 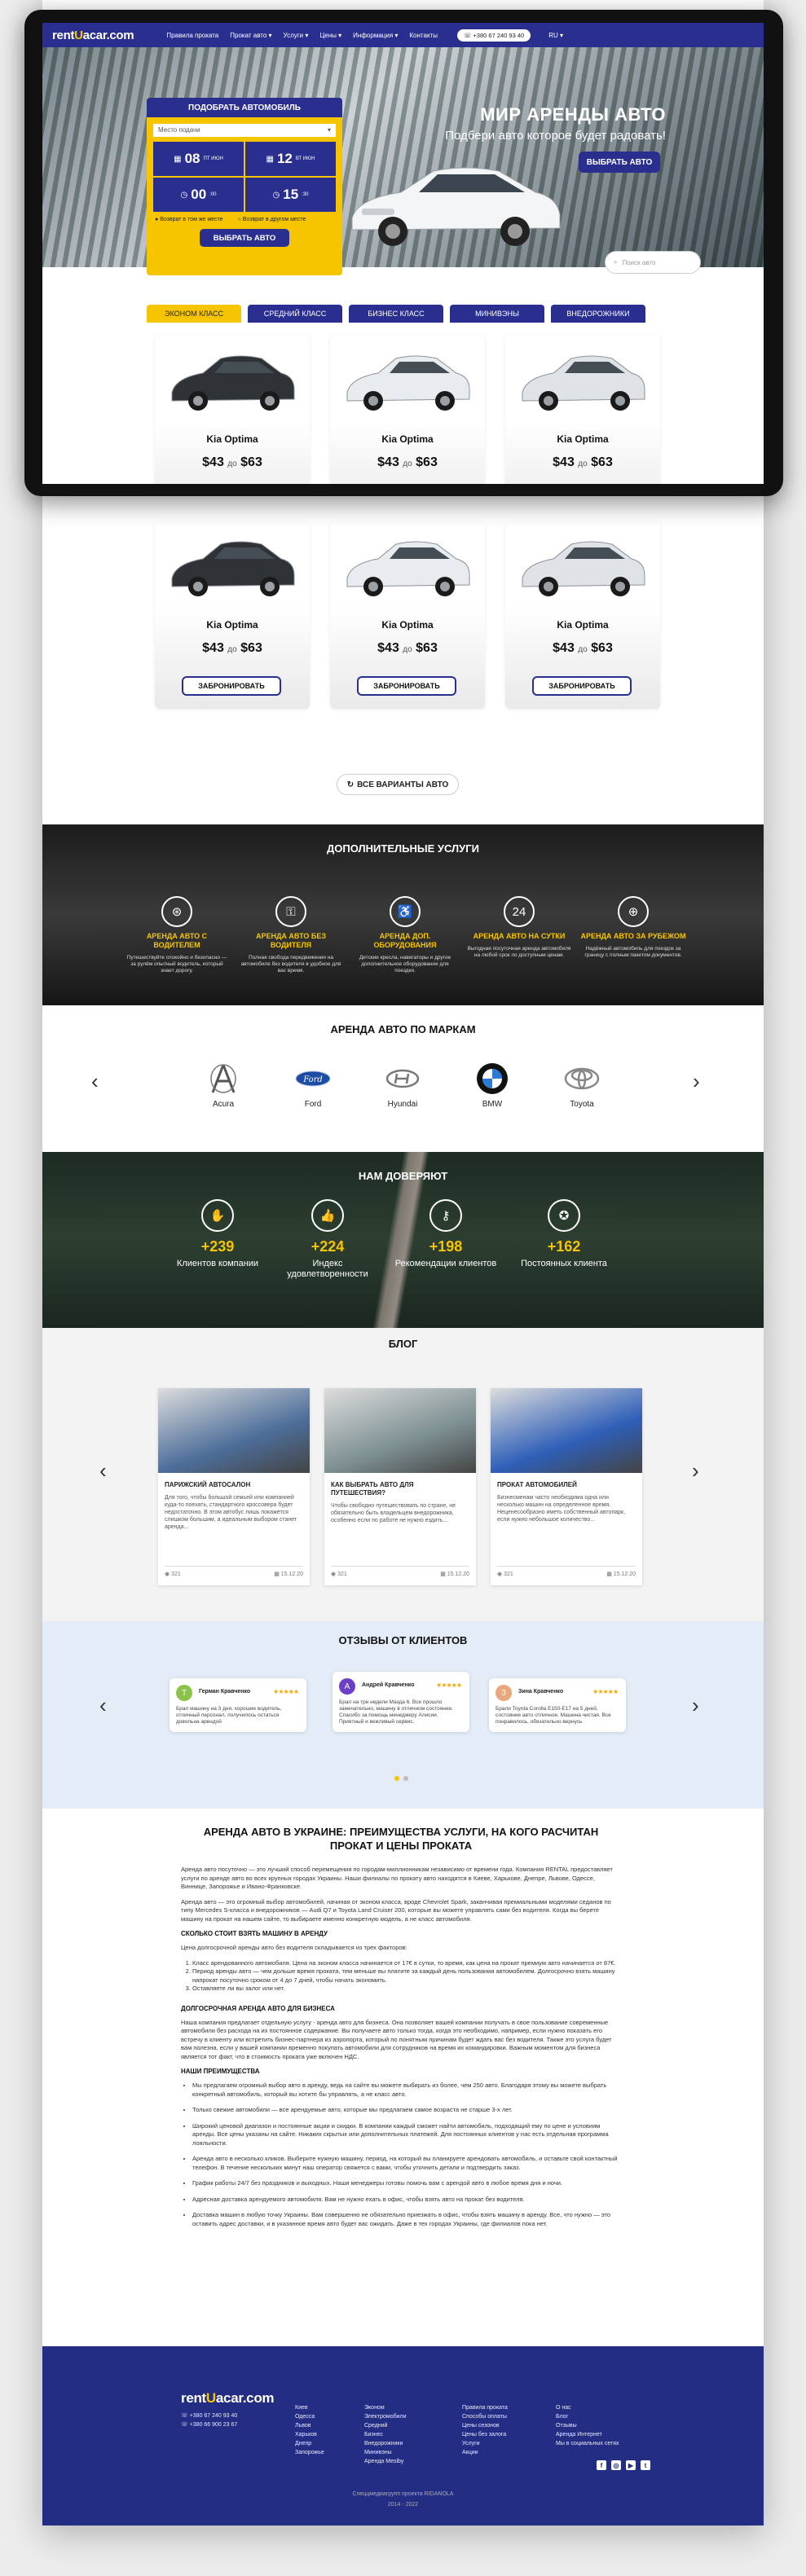 I want to click on footer-link: Электромобили, so click(x=385, y=2416).